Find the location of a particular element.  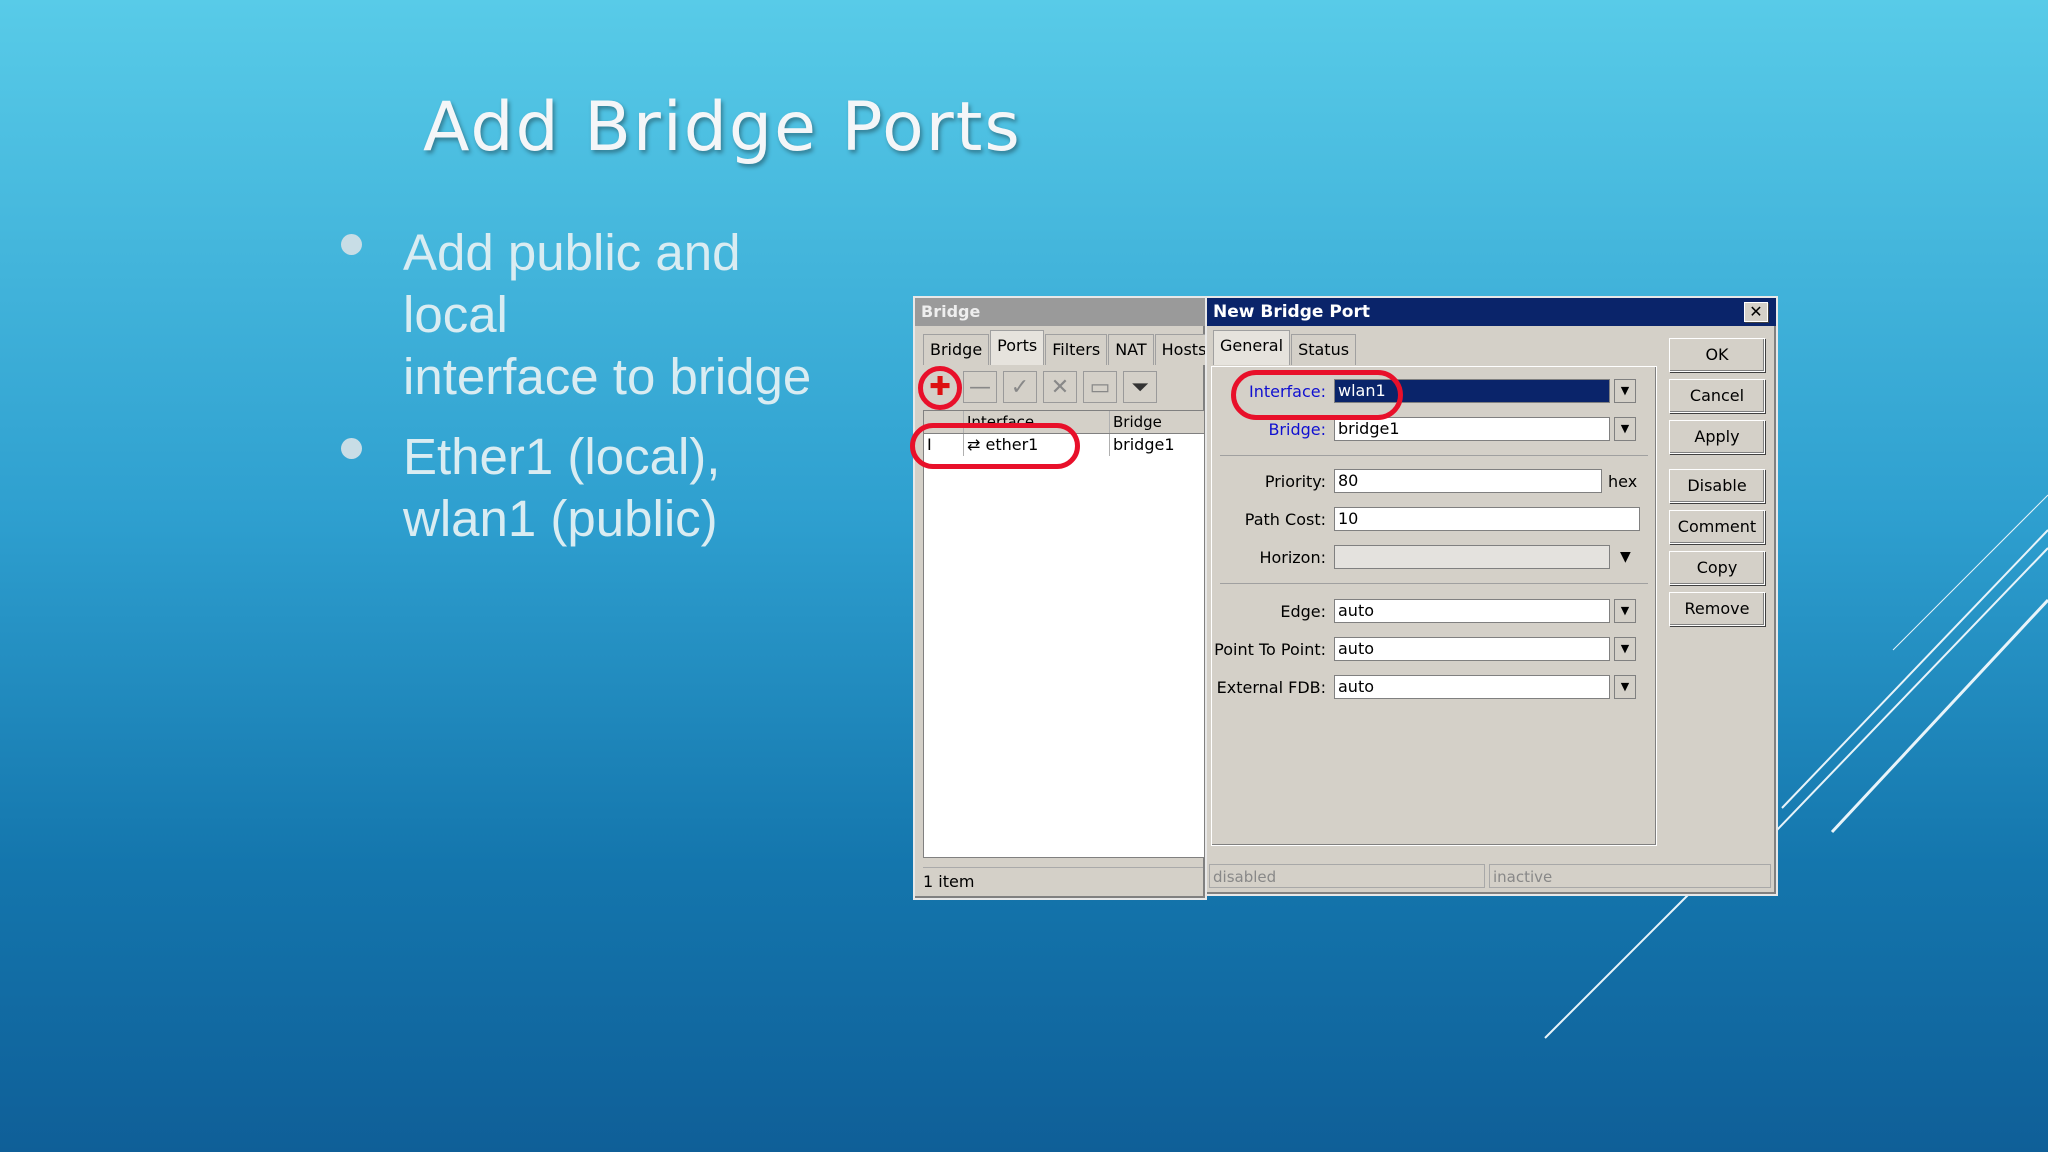

bridge-status: 1 item is located at coordinates (1063, 881).